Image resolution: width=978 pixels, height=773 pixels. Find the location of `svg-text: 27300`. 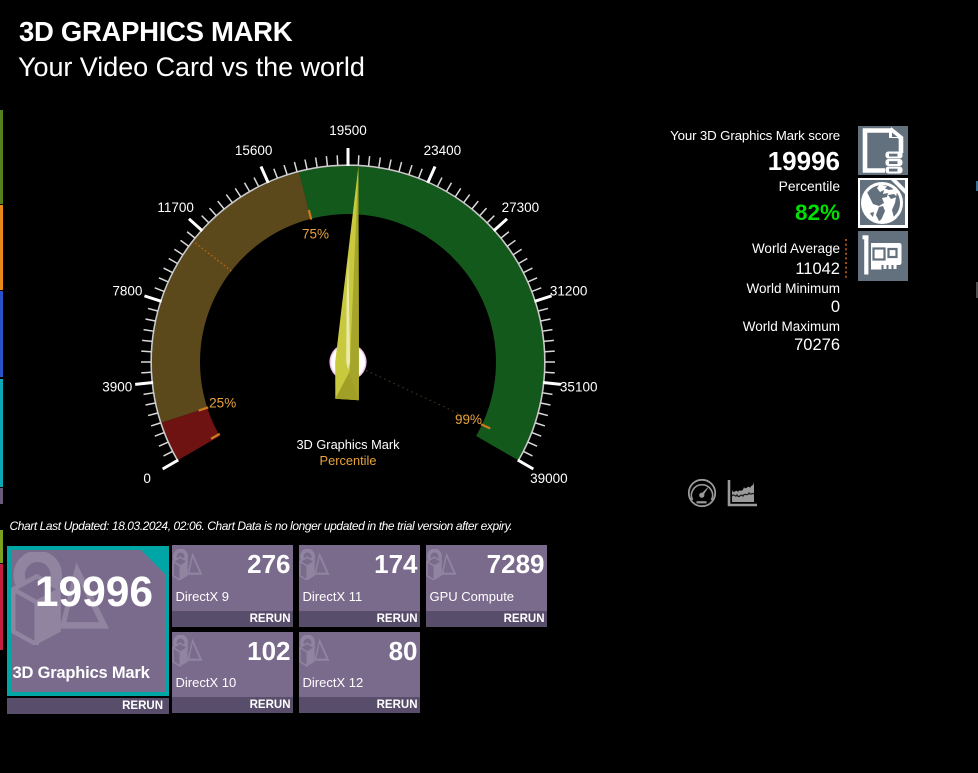

svg-text: 27300 is located at coordinates (521, 207).